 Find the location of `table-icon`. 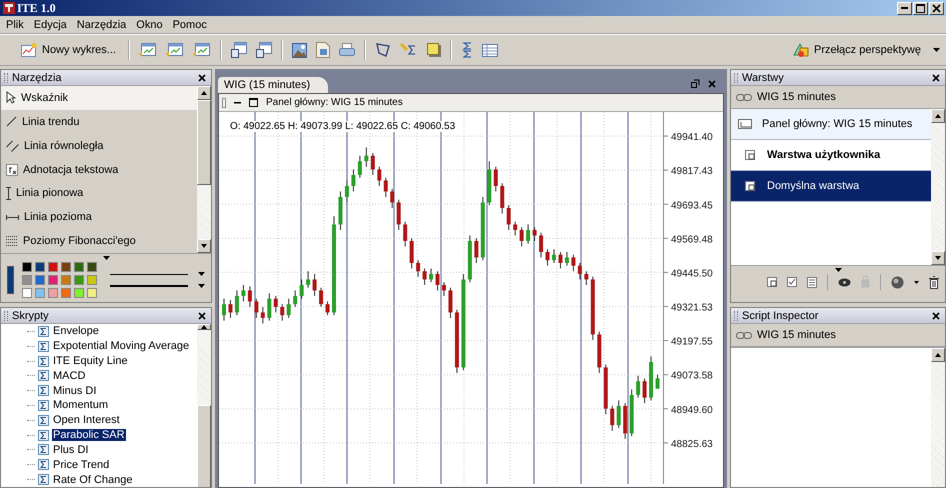

table-icon is located at coordinates (490, 50).